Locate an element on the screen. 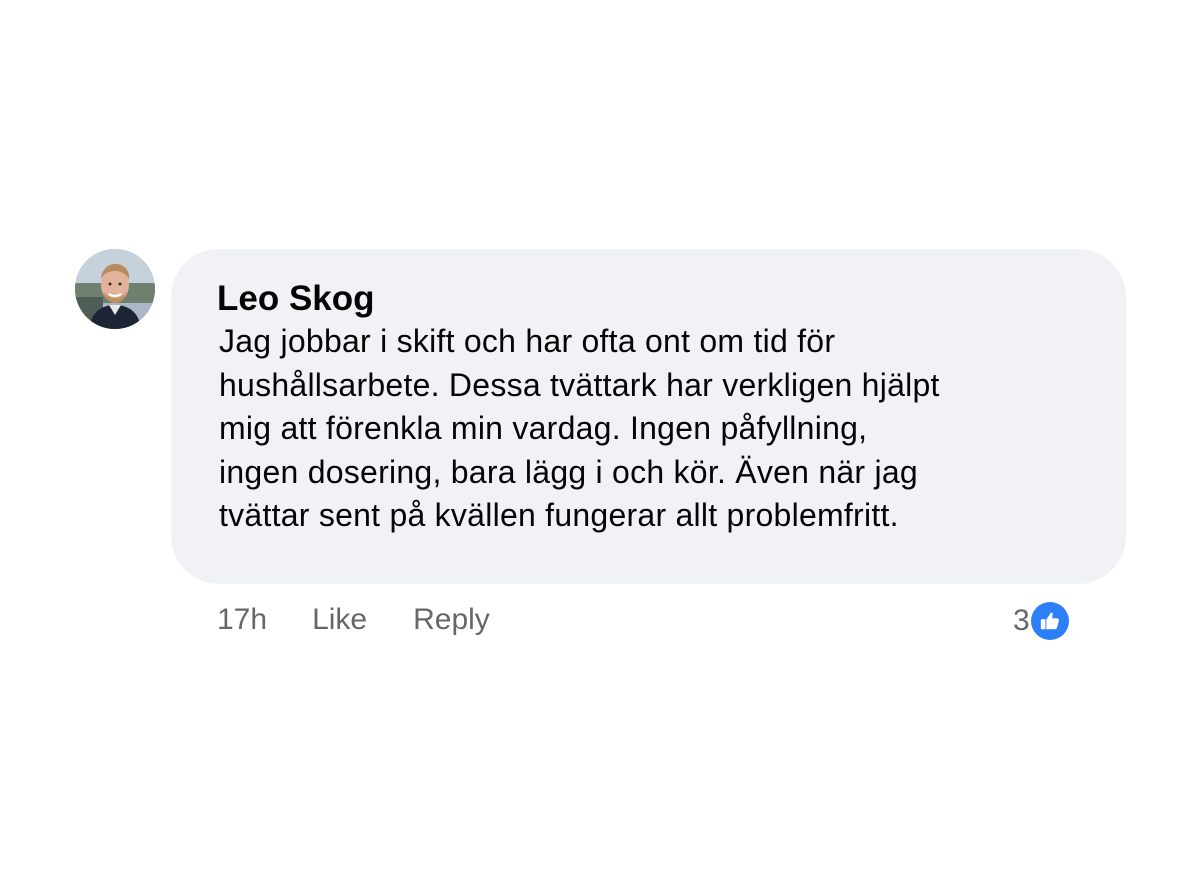  comment-actions: 17h Like Reply is located at coordinates (353, 620).